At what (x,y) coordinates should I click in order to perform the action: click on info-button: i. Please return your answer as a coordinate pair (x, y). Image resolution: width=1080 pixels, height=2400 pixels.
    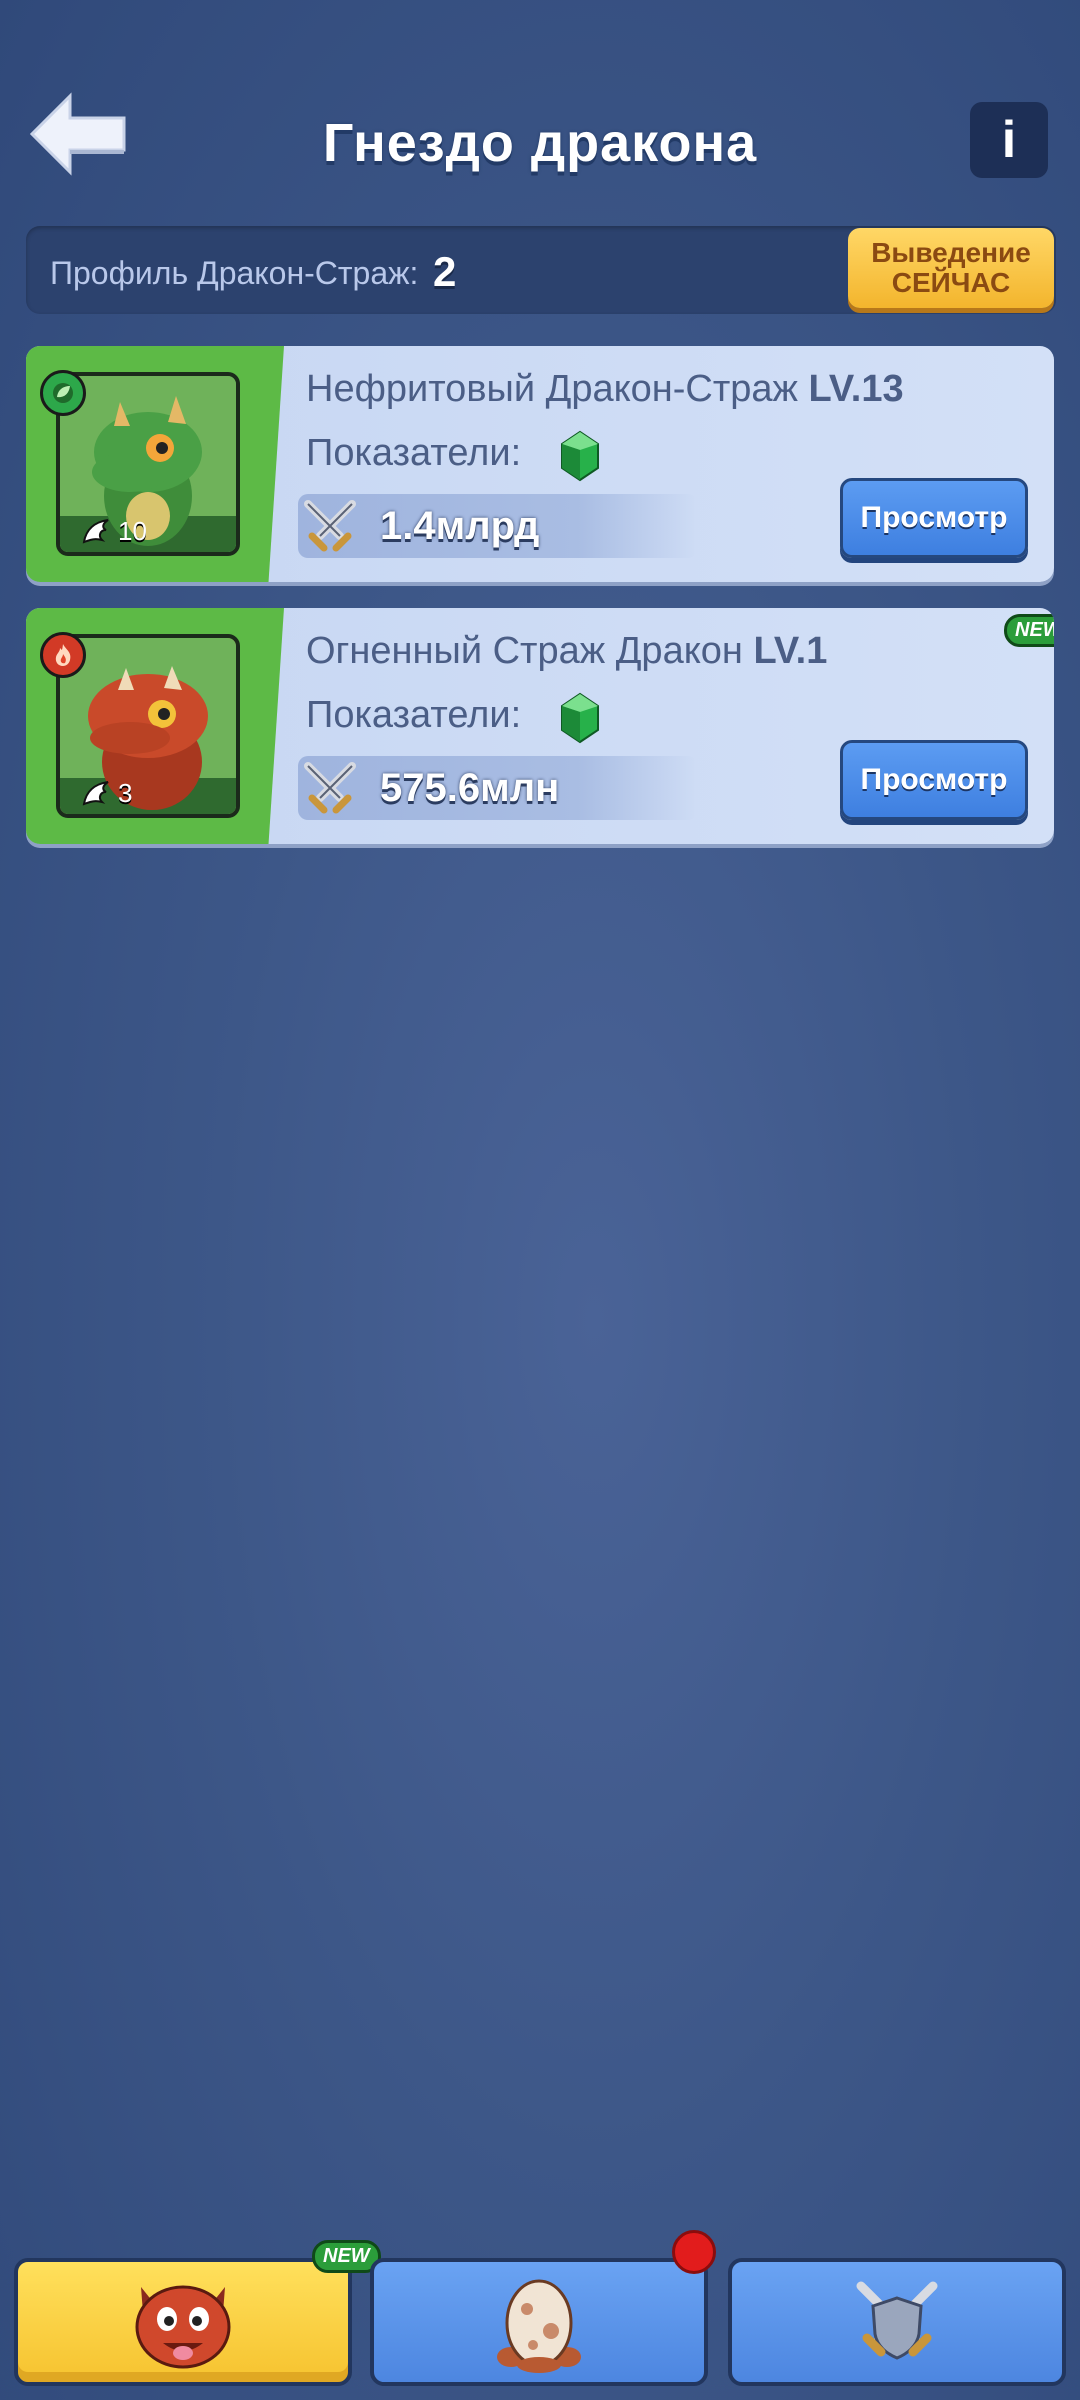
    Looking at the image, I should click on (1009, 140).